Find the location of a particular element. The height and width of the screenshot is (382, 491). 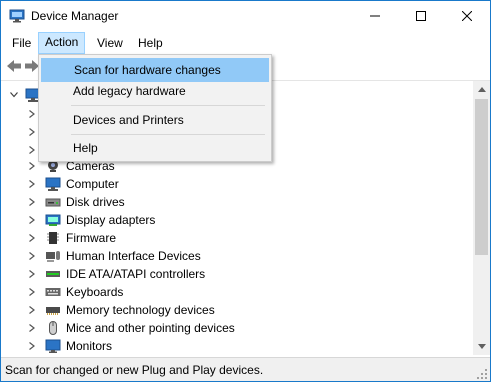

tree-item-ide-ata-atapi-controllers: IDE ATA/ATAPI controllers is located at coordinates (236, 274).